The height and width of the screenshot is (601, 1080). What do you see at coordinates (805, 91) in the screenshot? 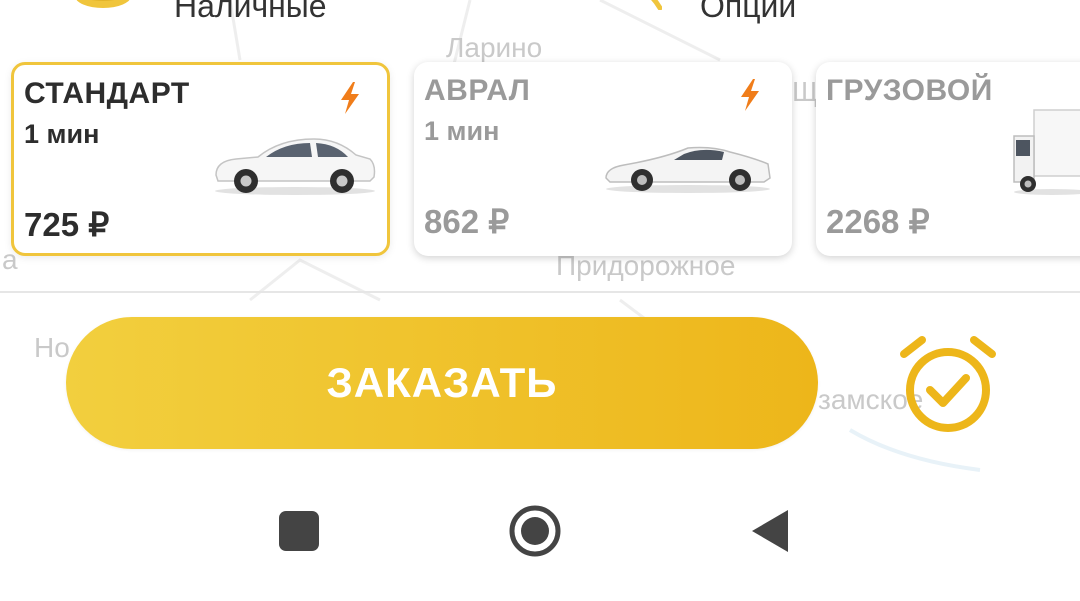
I see `map-label-shch: Щ` at bounding box center [805, 91].